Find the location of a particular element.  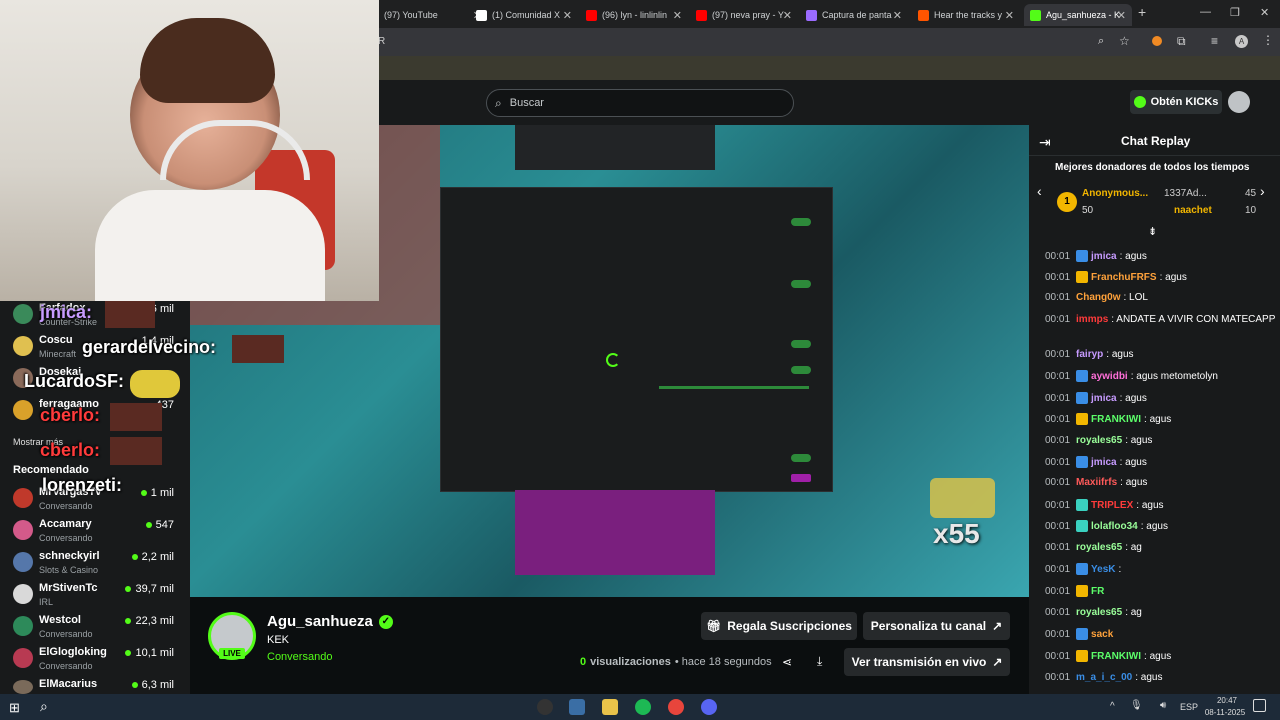

gift-subs-button: 🎁︎ Regala Suscripciones is located at coordinates (779, 626).